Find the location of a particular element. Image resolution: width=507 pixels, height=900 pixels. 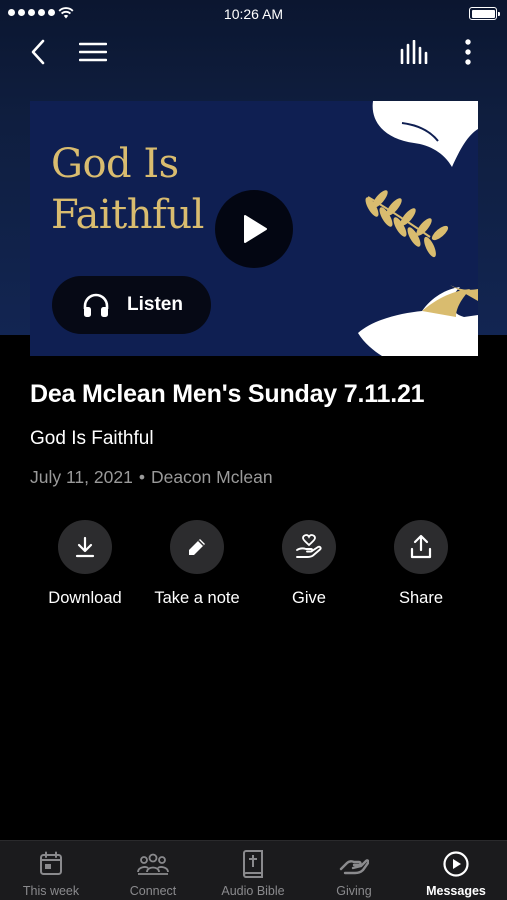

share-icon is located at coordinates (421, 546).